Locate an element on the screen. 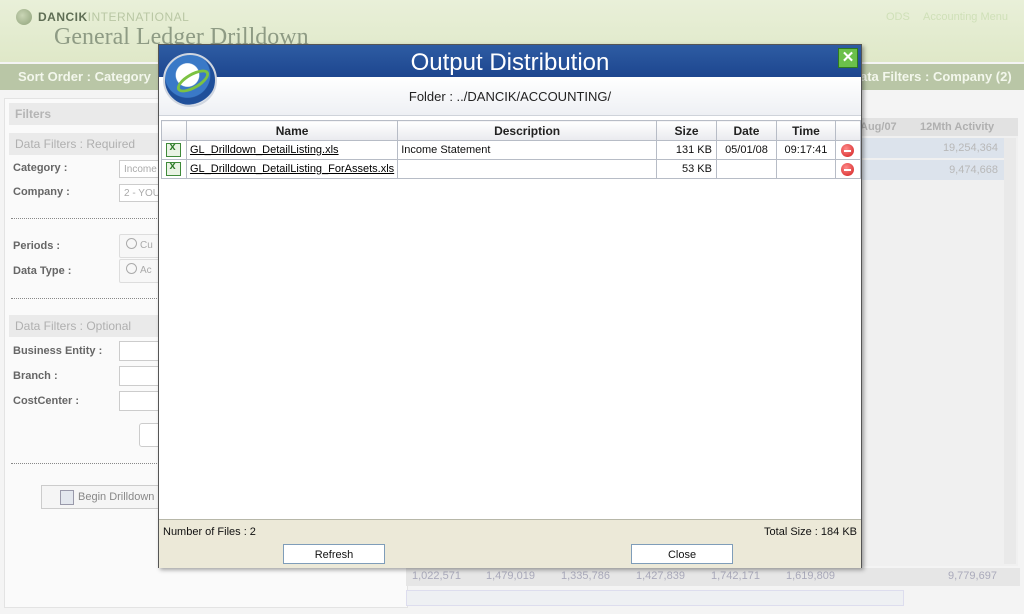  periods-radio: Cu is located at coordinates (140, 246).